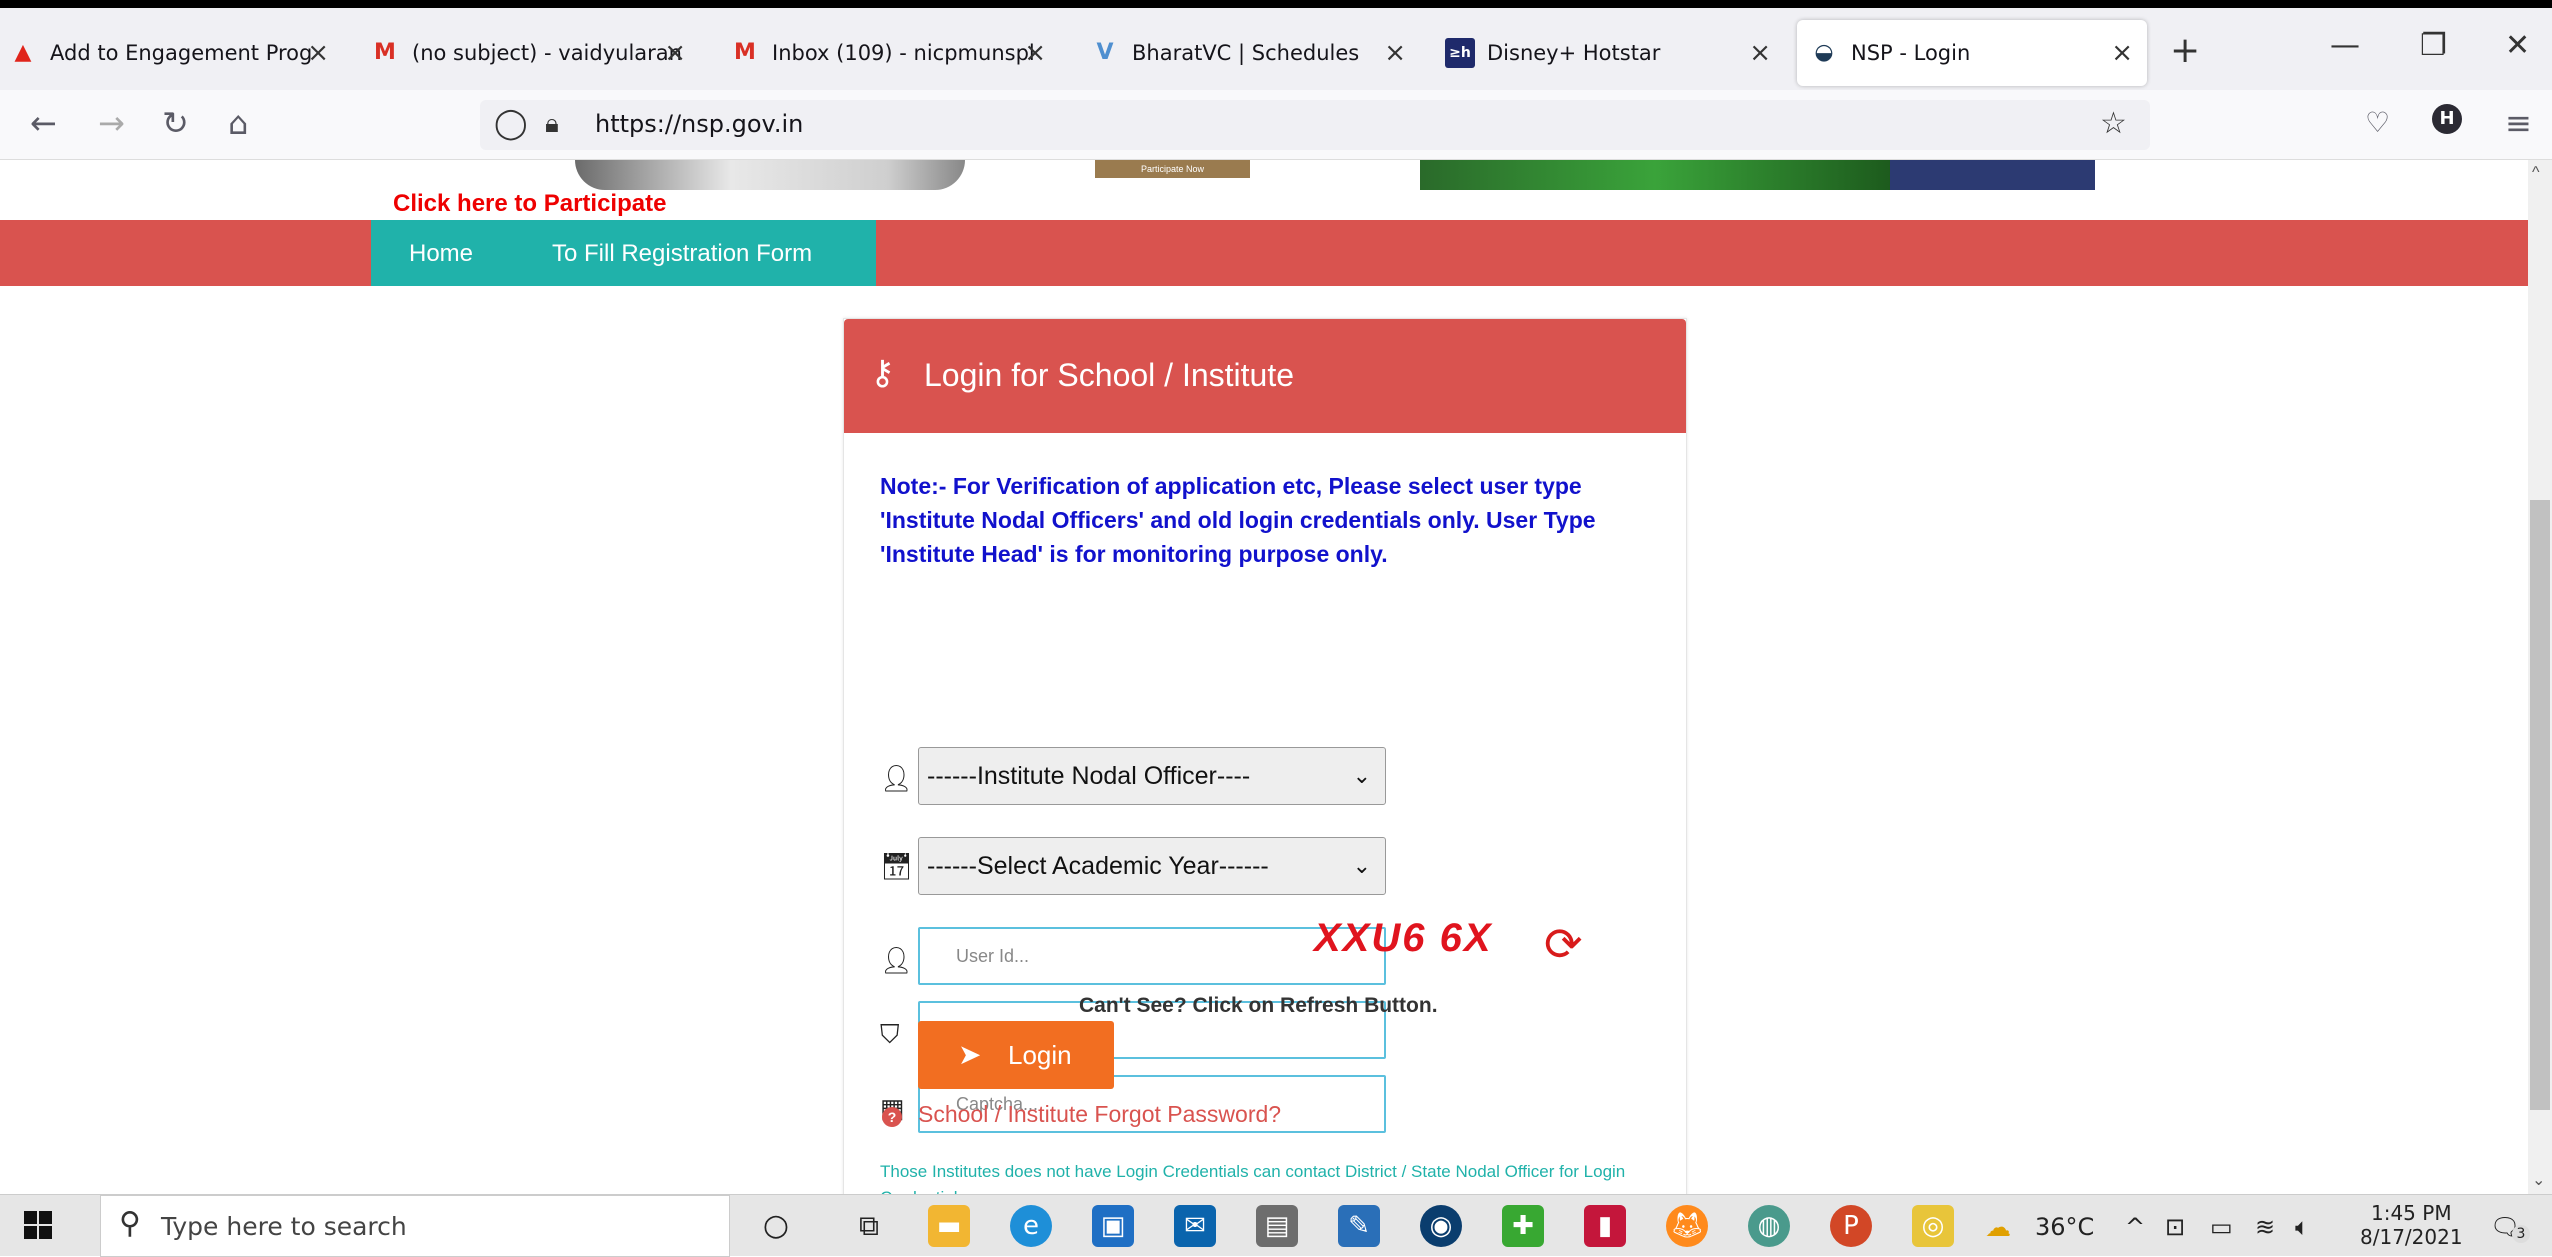 Image resolution: width=2552 pixels, height=1257 pixels. I want to click on user-type-select: ------Institute Nodal Officer---- ⌄, so click(1152, 776).